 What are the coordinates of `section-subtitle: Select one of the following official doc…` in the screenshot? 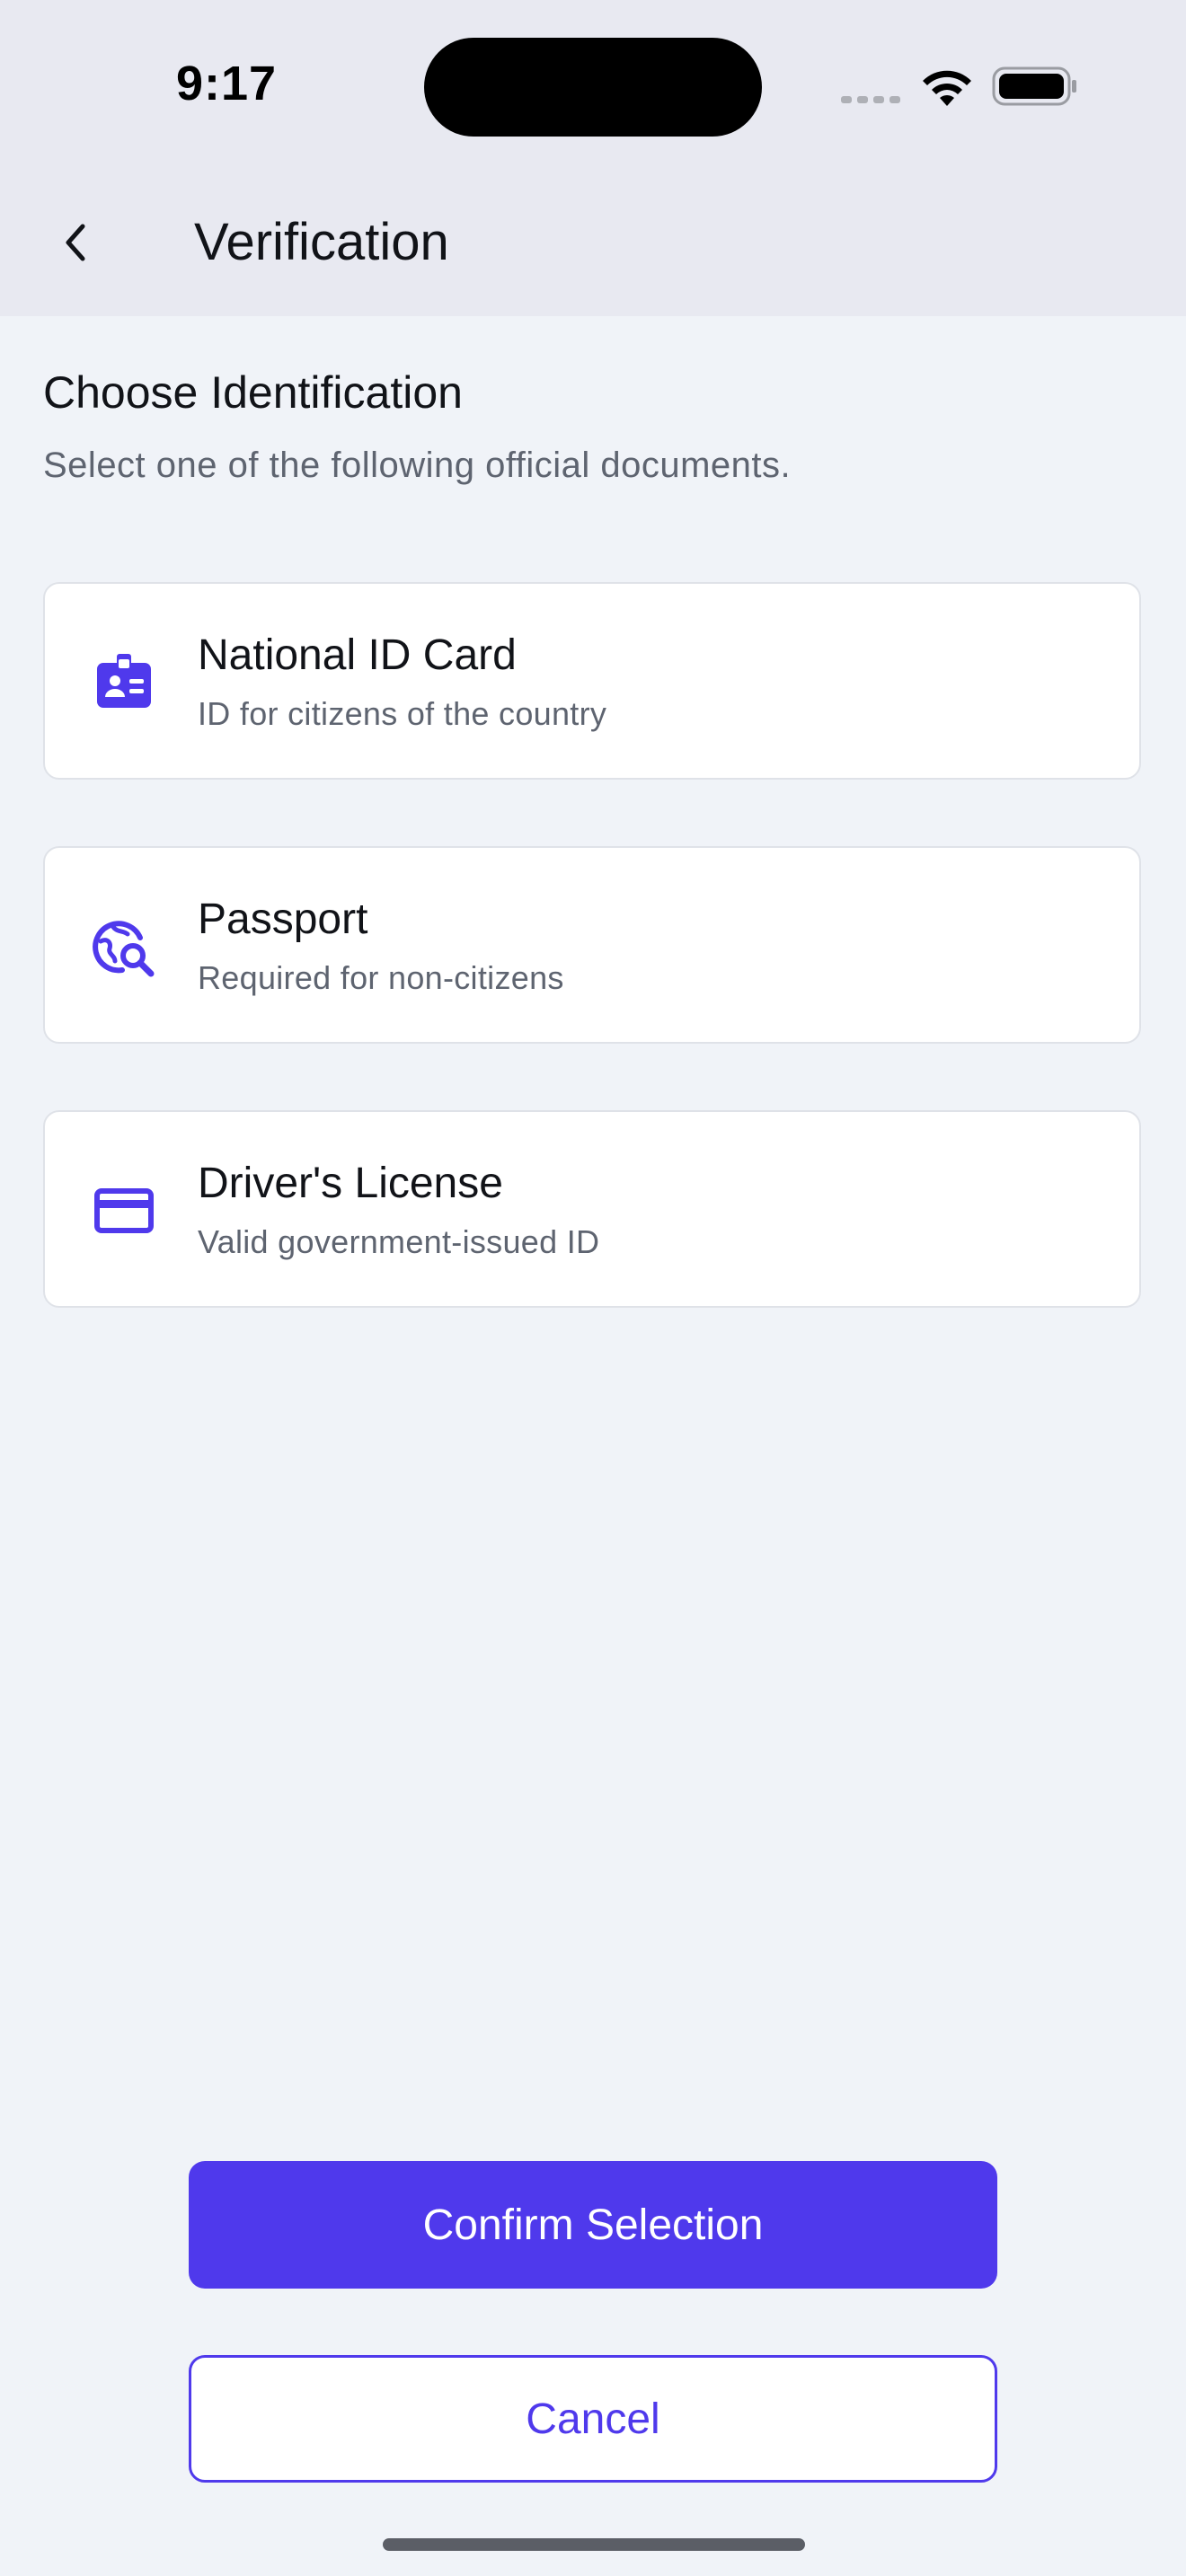 It's located at (417, 466).